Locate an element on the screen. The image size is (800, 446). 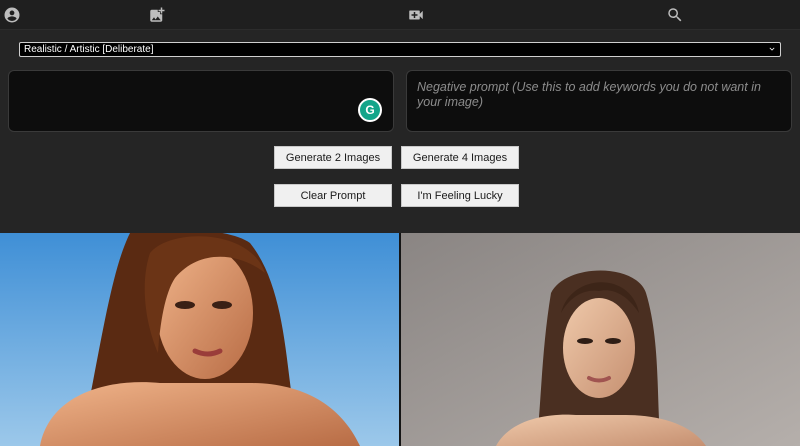
chevron-down-icon is located at coordinates (772, 49).